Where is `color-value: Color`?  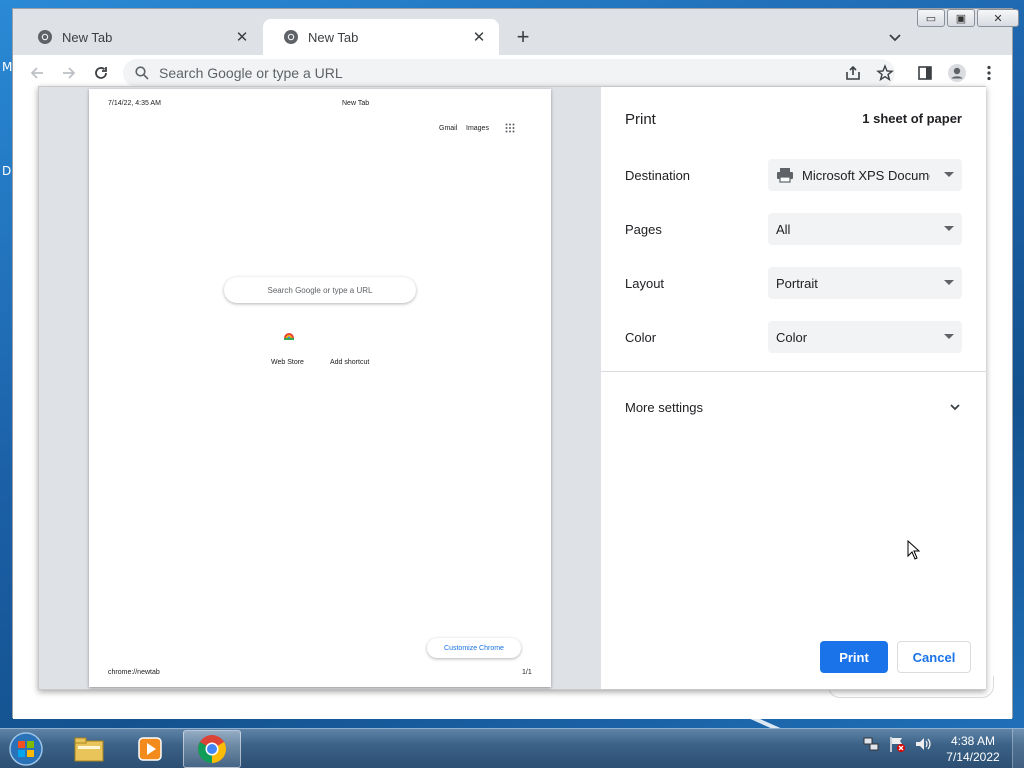 color-value: Color is located at coordinates (792, 337).